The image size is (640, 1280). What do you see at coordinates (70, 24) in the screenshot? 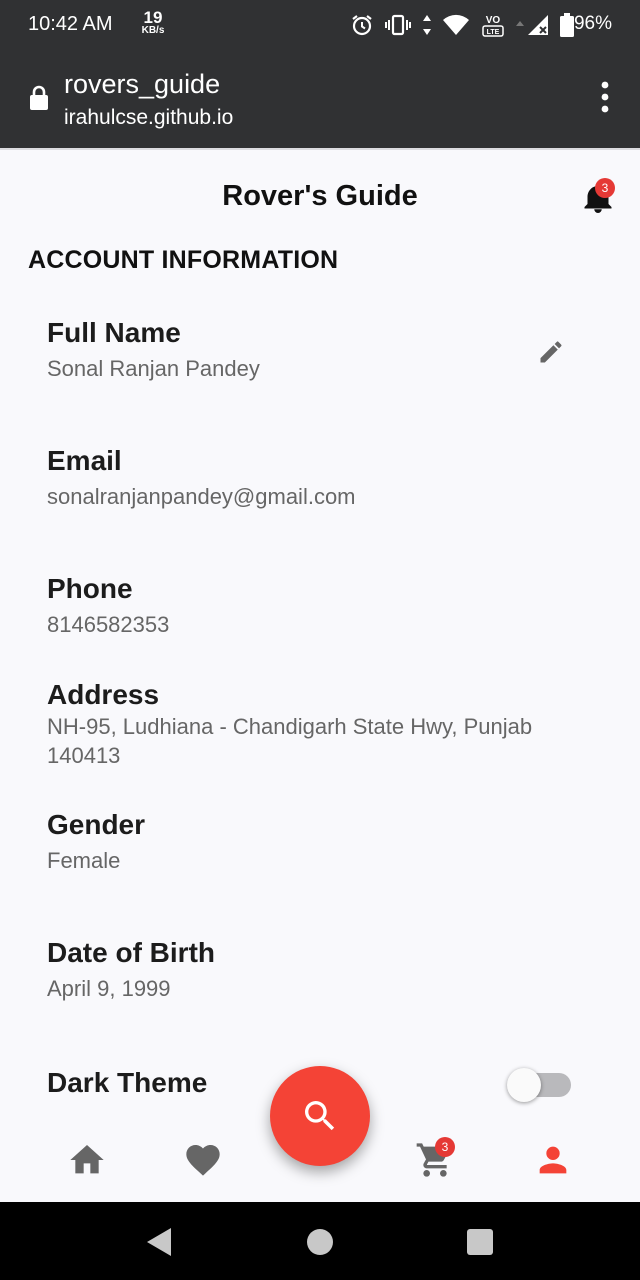
I see `status-time: 10:42 AM` at bounding box center [70, 24].